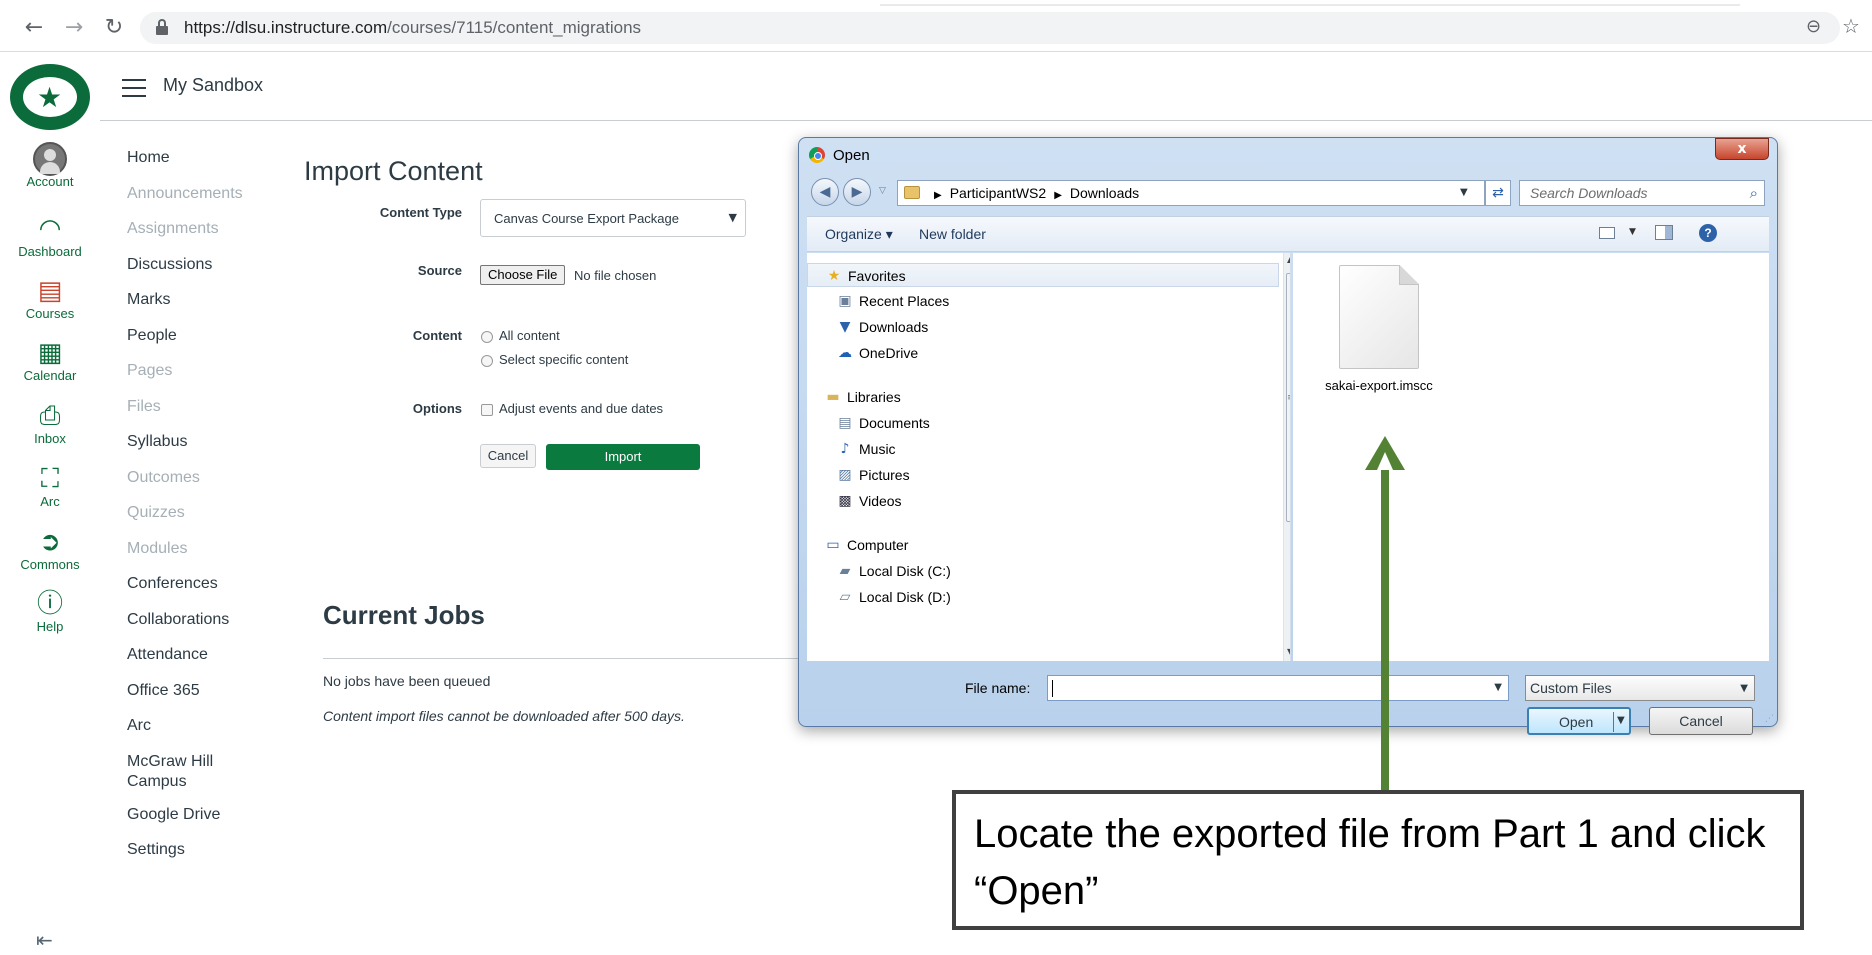 Image resolution: width=1872 pixels, height=955 pixels. Describe the element at coordinates (50, 291) in the screenshot. I see `courses-book-icon: ▤` at that location.